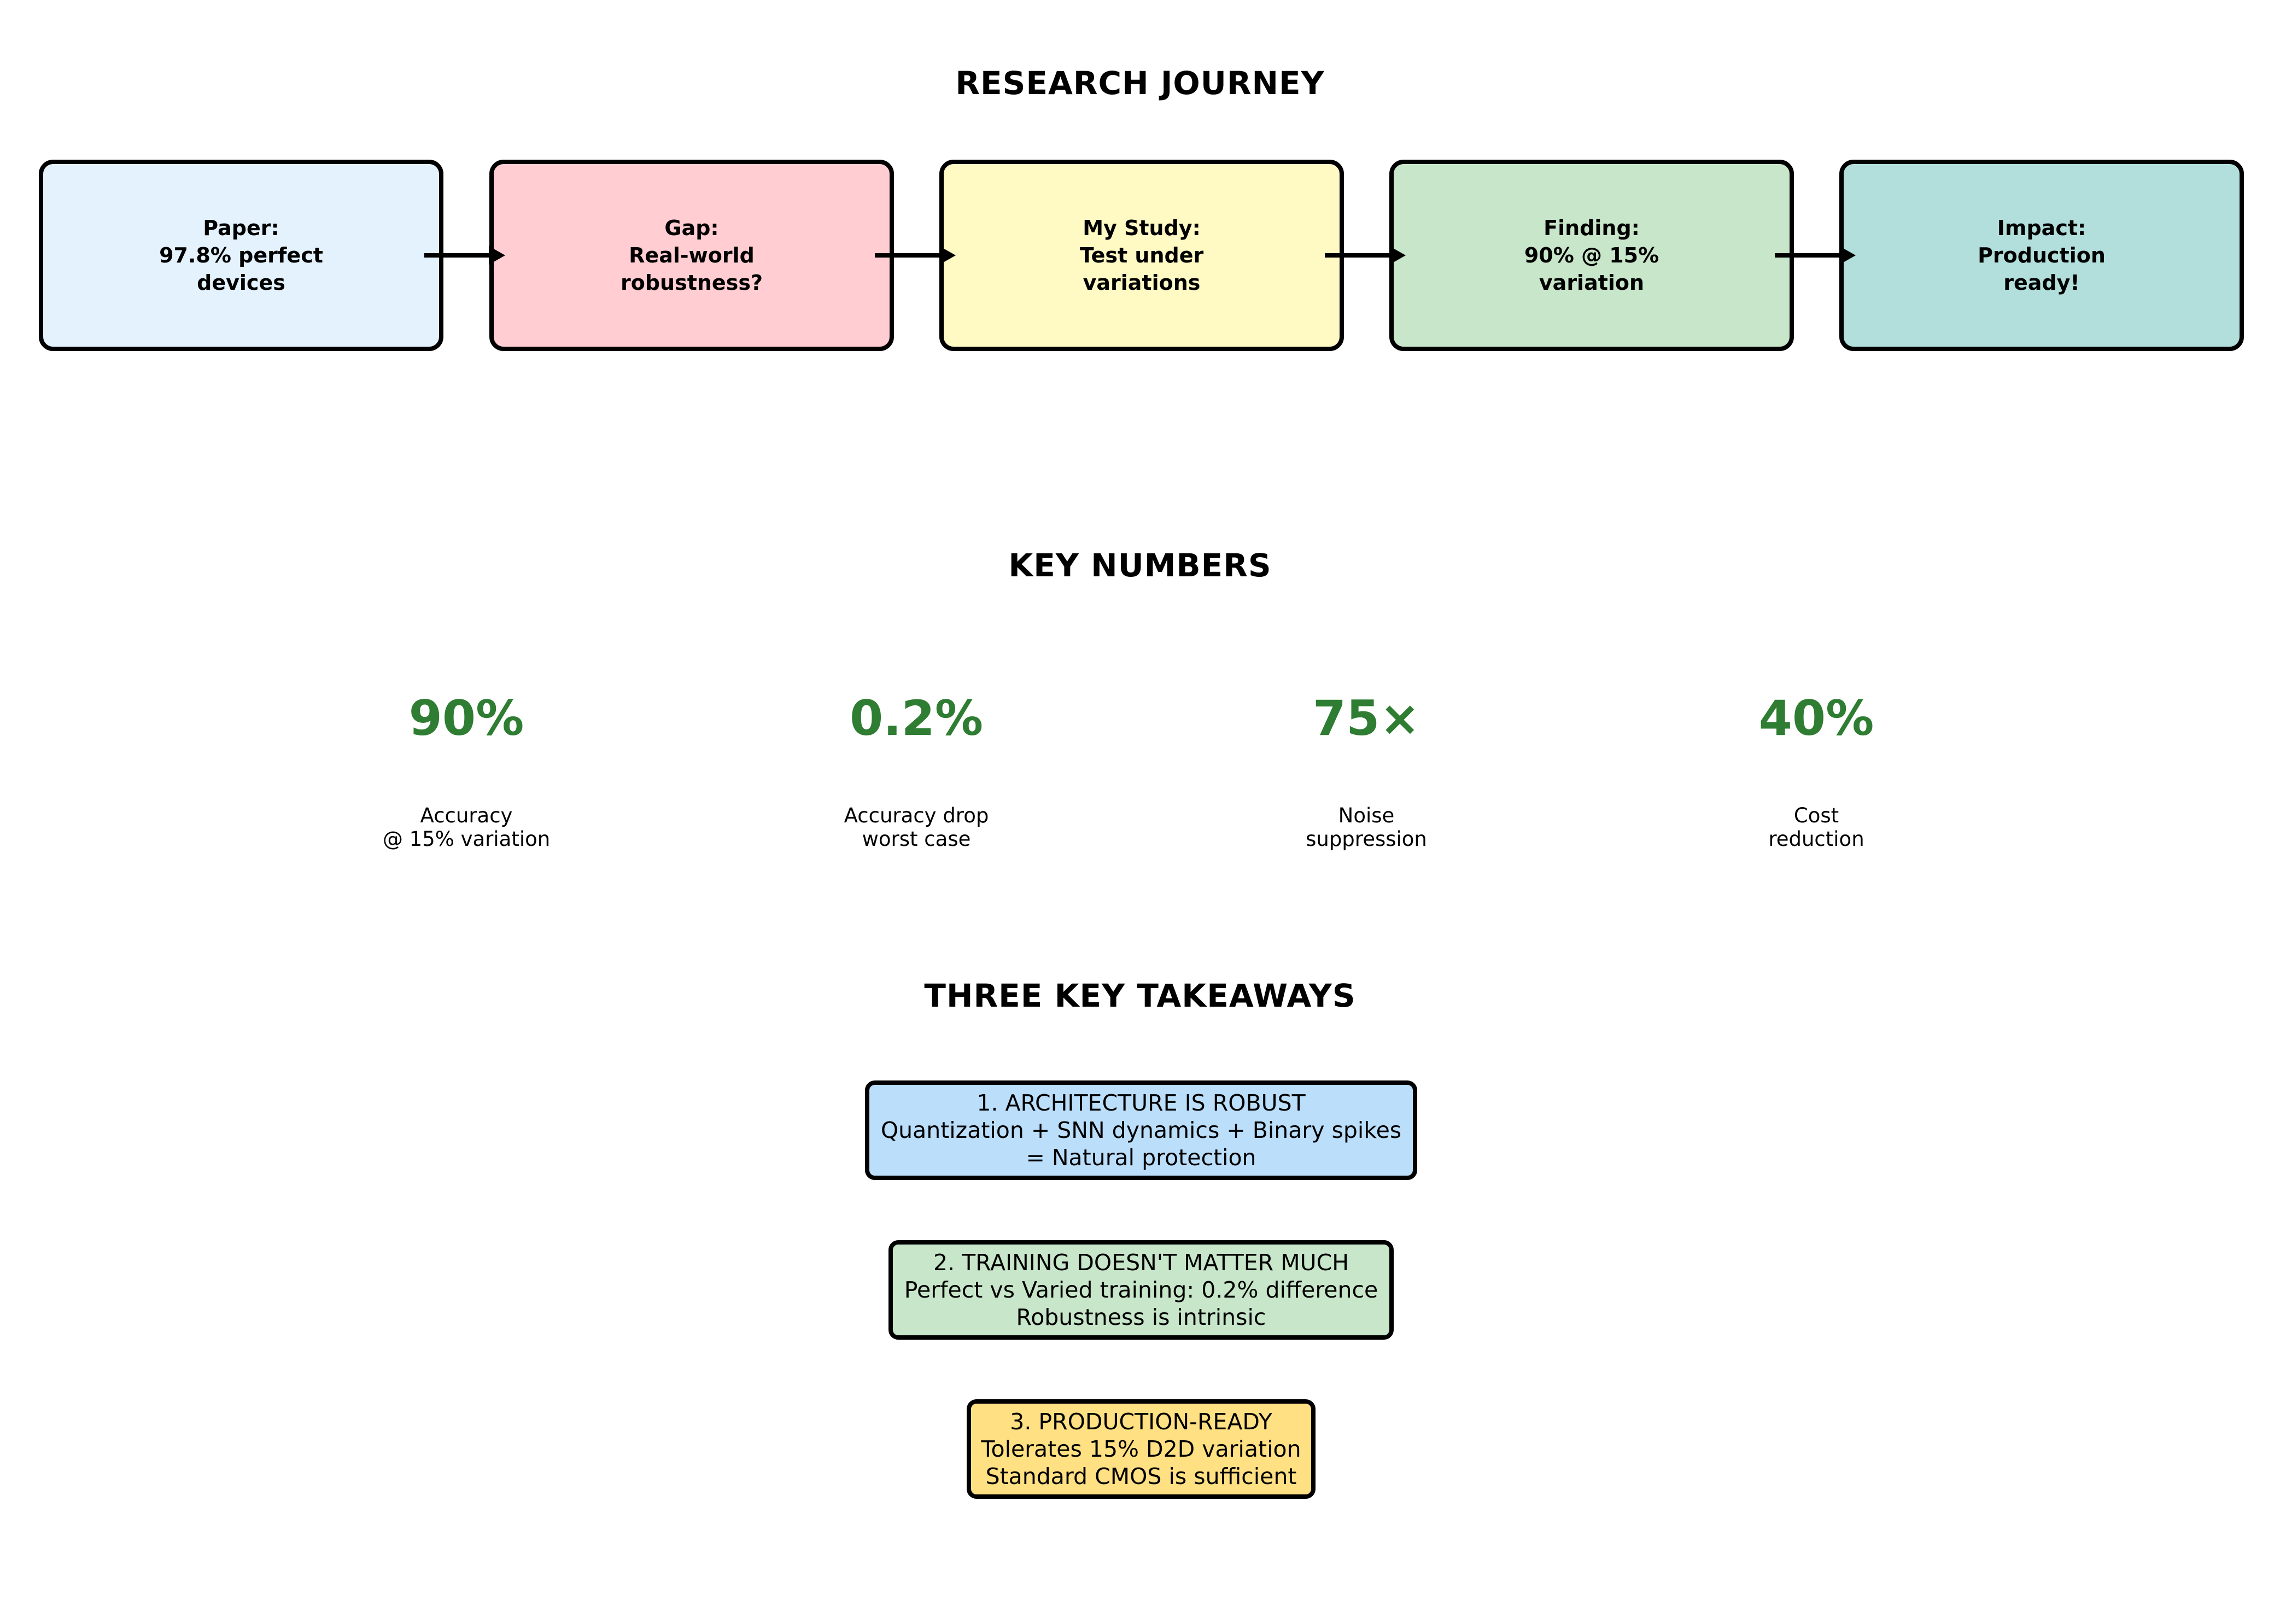  Describe the element at coordinates (1141, 1422) in the screenshot. I see `takeaway-production-heading: 3. PRODUCTION-READY` at that location.